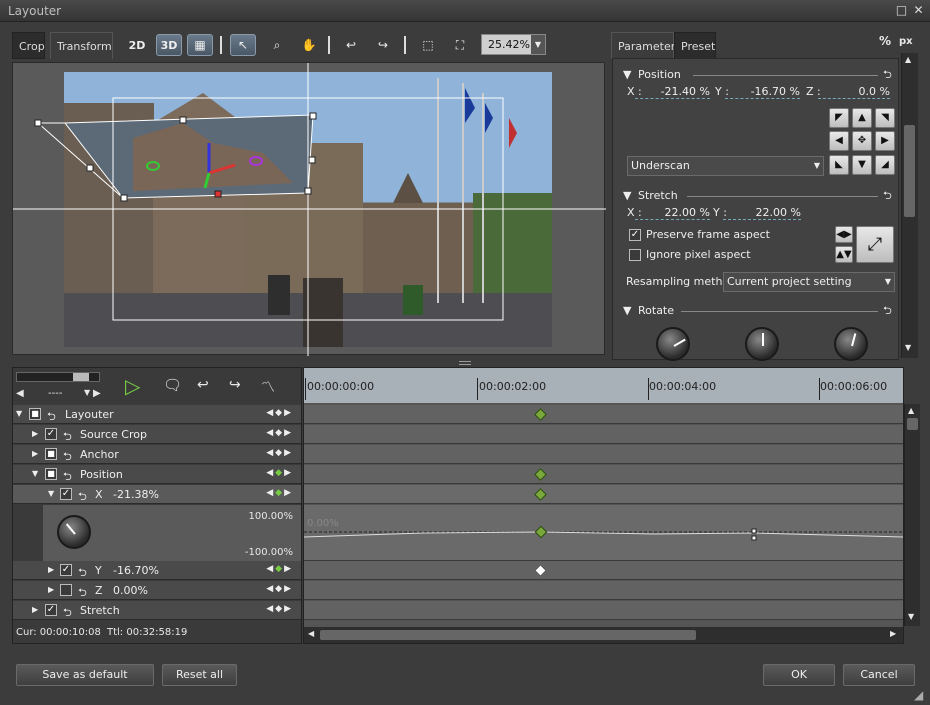 This screenshot has height=705, width=930. I want to click on zoom-tool-icon: ⌕, so click(277, 45).